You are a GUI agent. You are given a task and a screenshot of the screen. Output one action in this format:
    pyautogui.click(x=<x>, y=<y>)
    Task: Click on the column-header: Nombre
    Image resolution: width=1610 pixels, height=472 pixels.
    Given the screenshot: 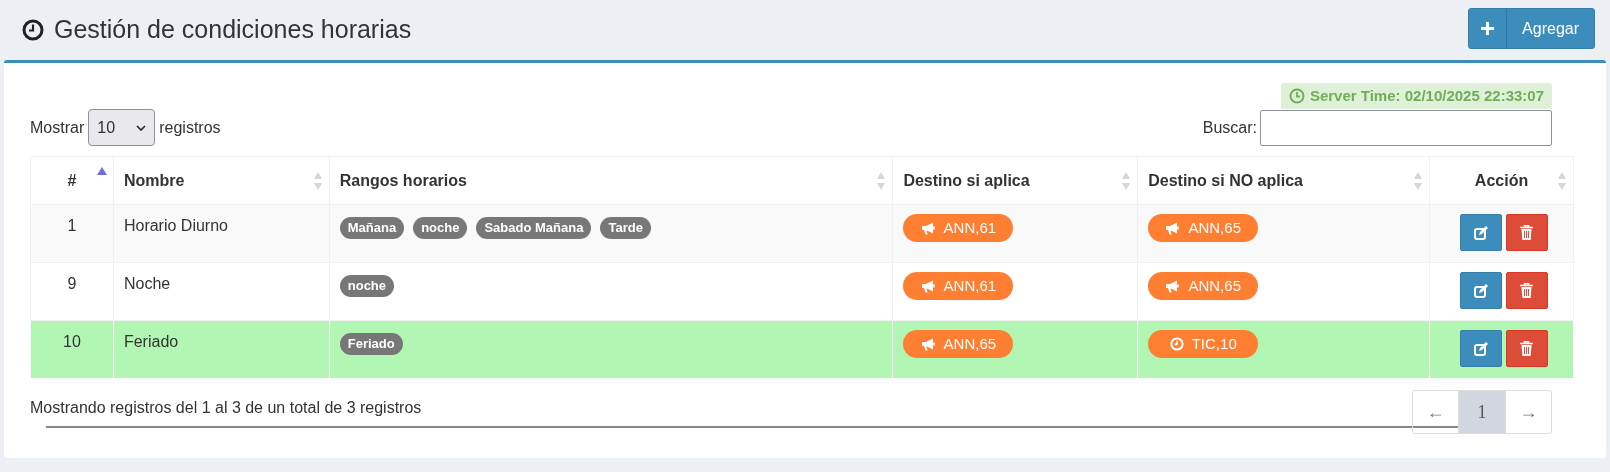 What is the action you would take?
    pyautogui.click(x=221, y=180)
    